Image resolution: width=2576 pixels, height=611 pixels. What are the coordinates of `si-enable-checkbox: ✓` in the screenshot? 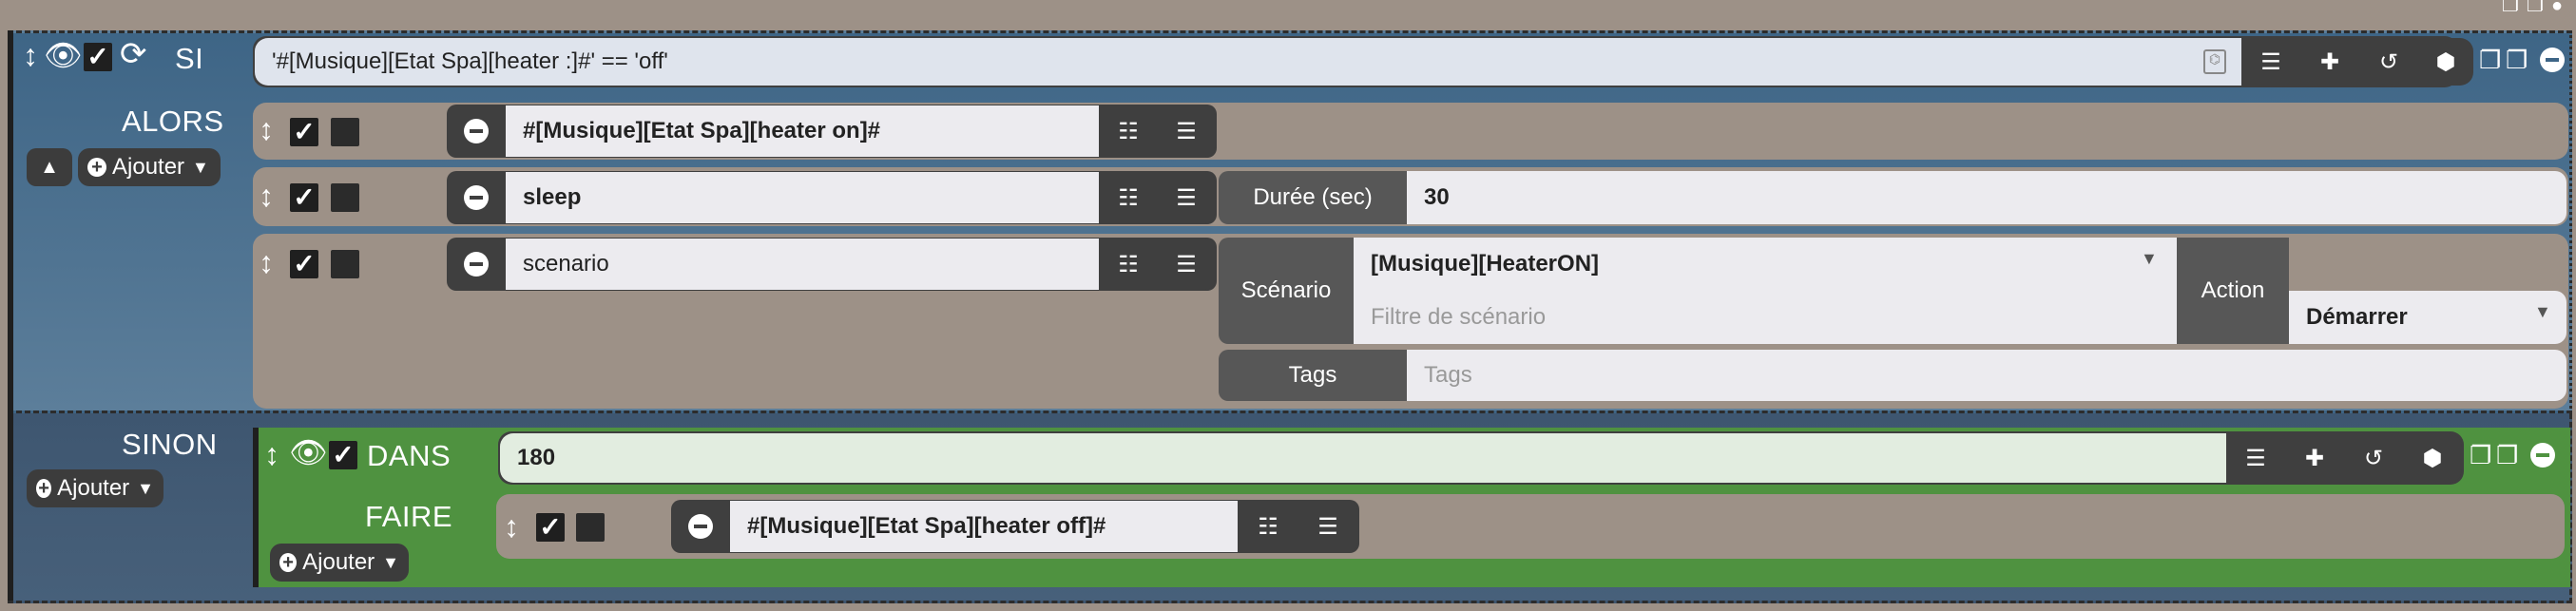 It's located at (98, 57).